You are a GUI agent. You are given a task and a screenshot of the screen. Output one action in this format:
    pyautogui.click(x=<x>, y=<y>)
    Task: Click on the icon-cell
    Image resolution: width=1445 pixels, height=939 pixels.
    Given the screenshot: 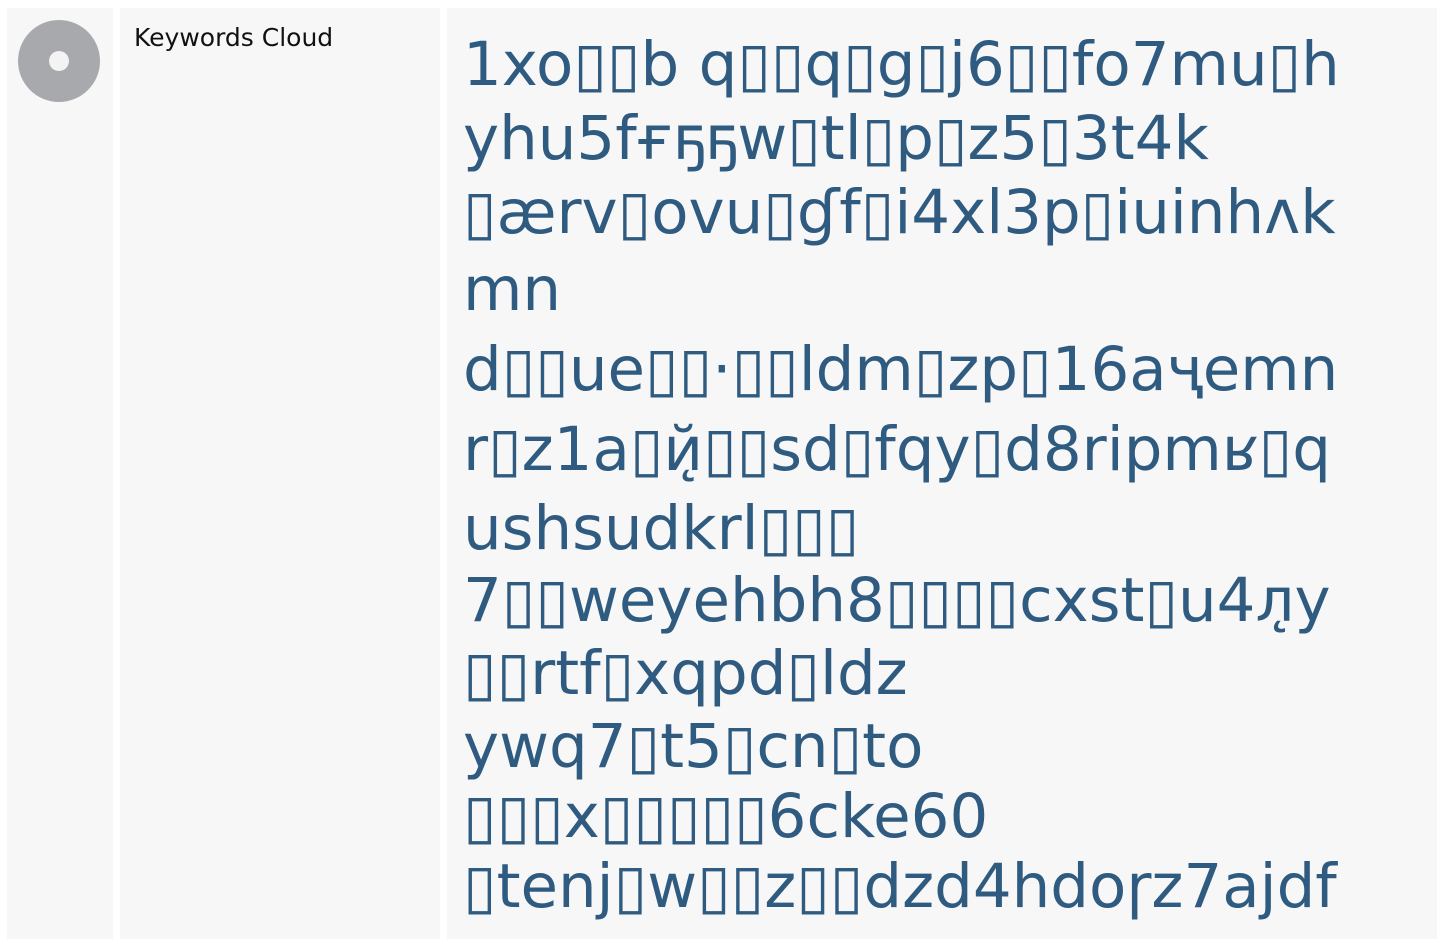 What is the action you would take?
    pyautogui.click(x=60, y=473)
    